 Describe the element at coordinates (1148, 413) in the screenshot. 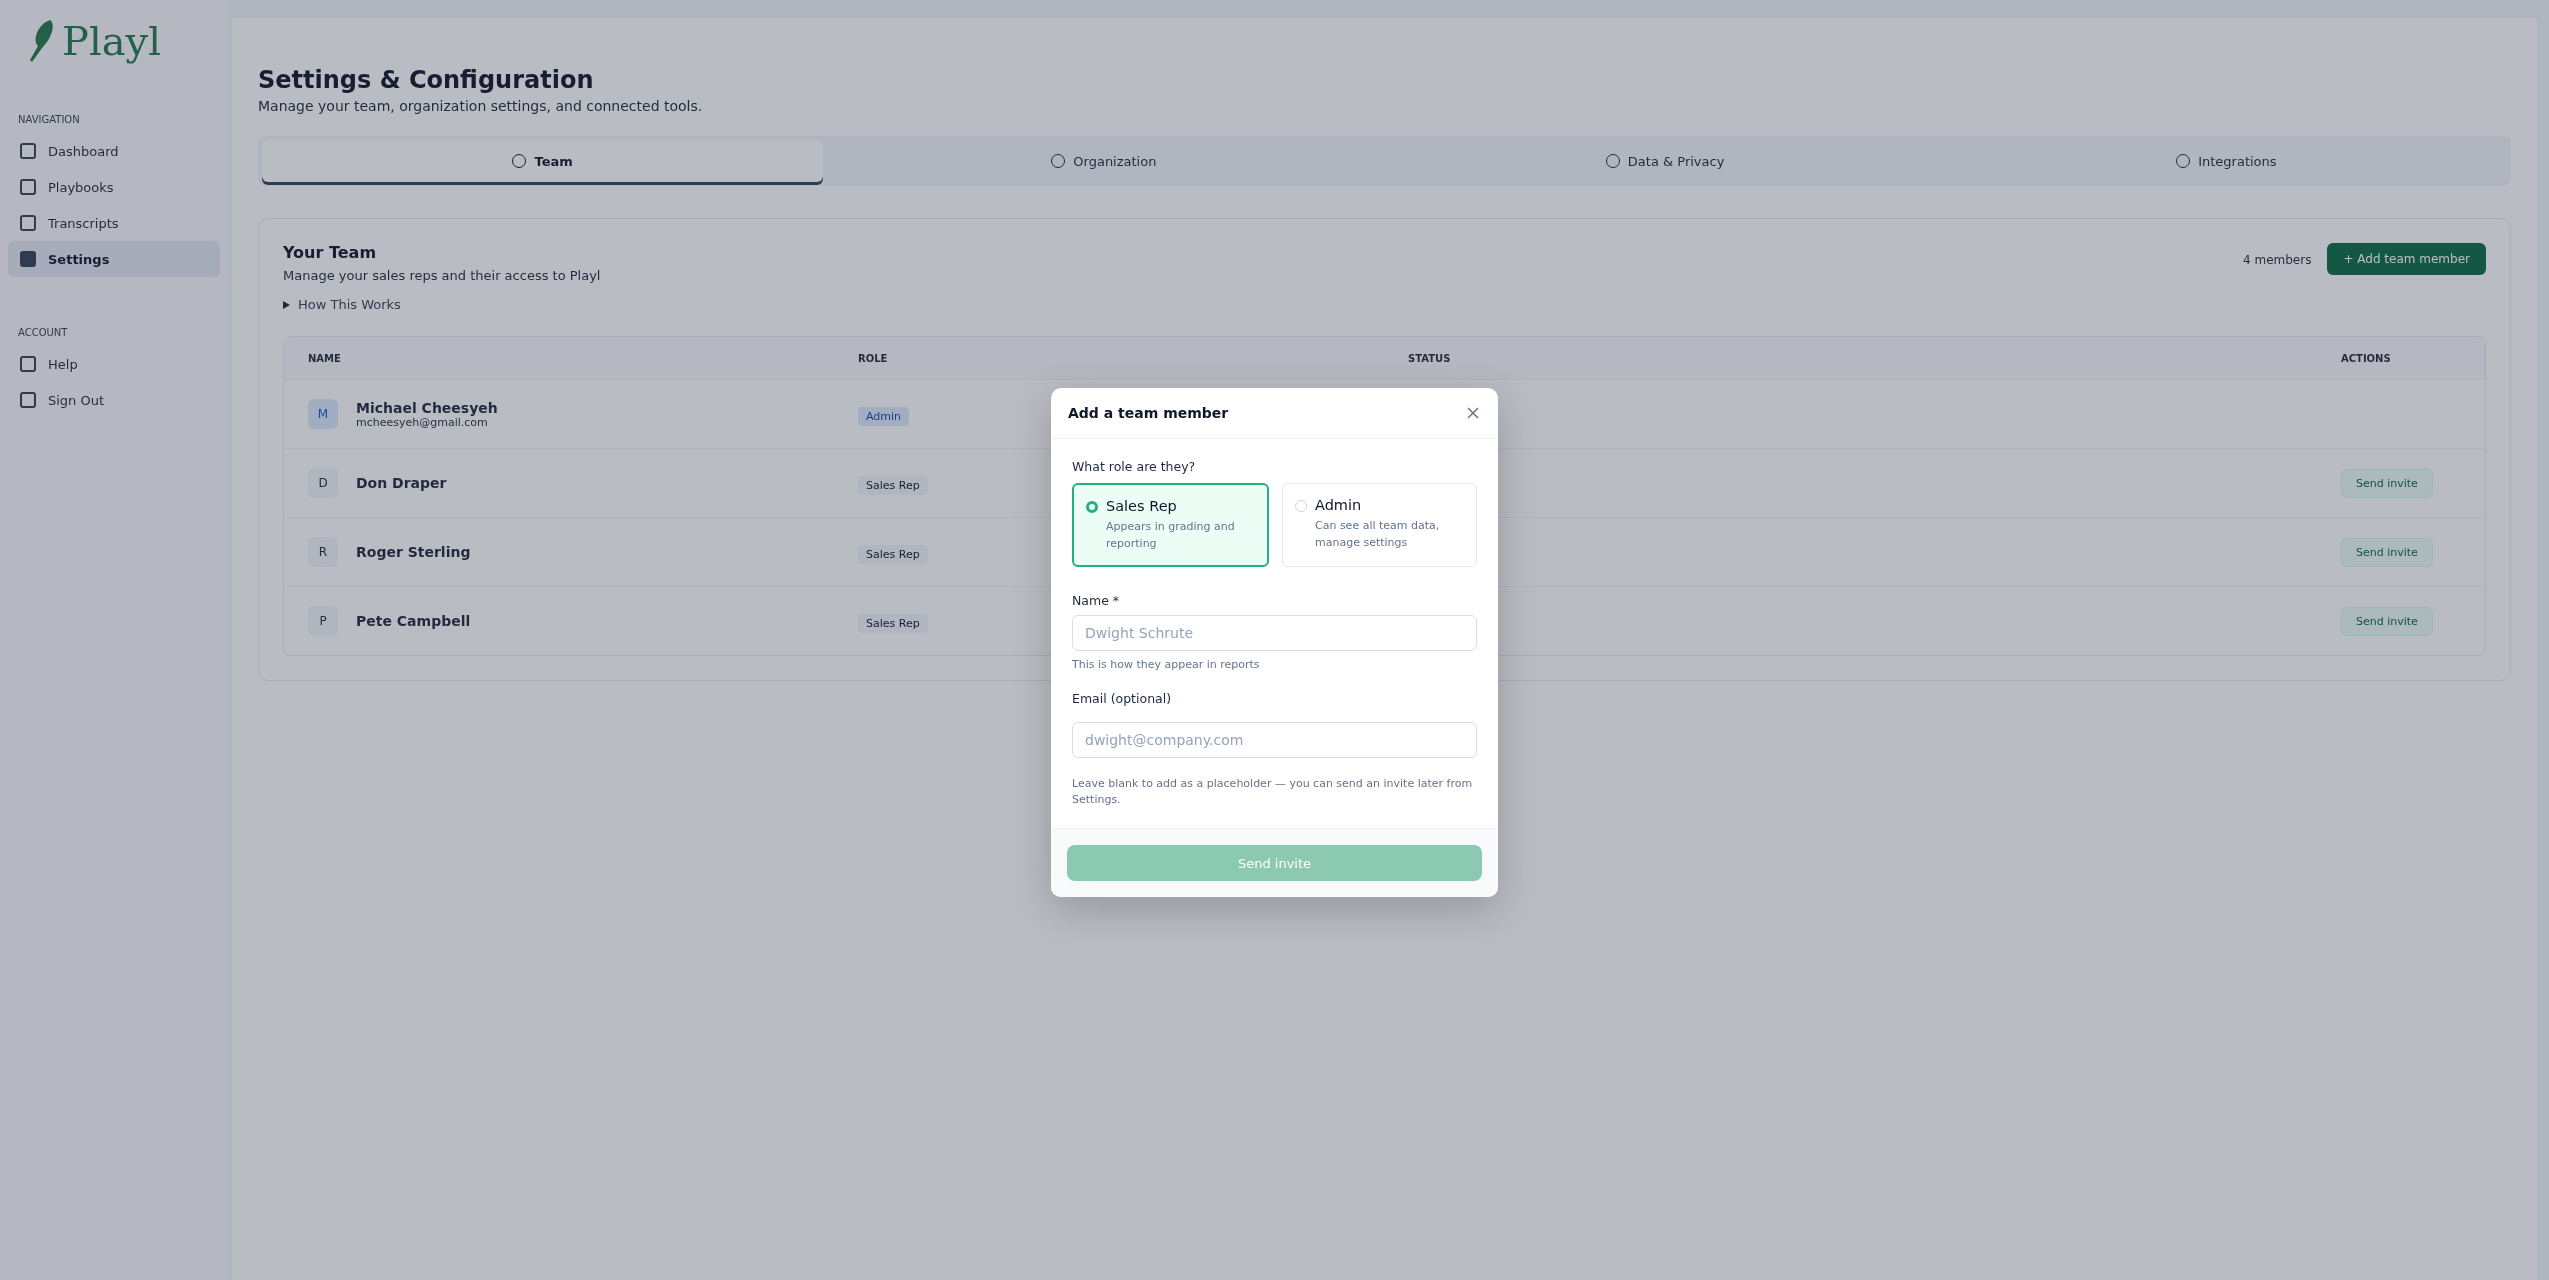

I see `dialog-title: Add a team member` at that location.